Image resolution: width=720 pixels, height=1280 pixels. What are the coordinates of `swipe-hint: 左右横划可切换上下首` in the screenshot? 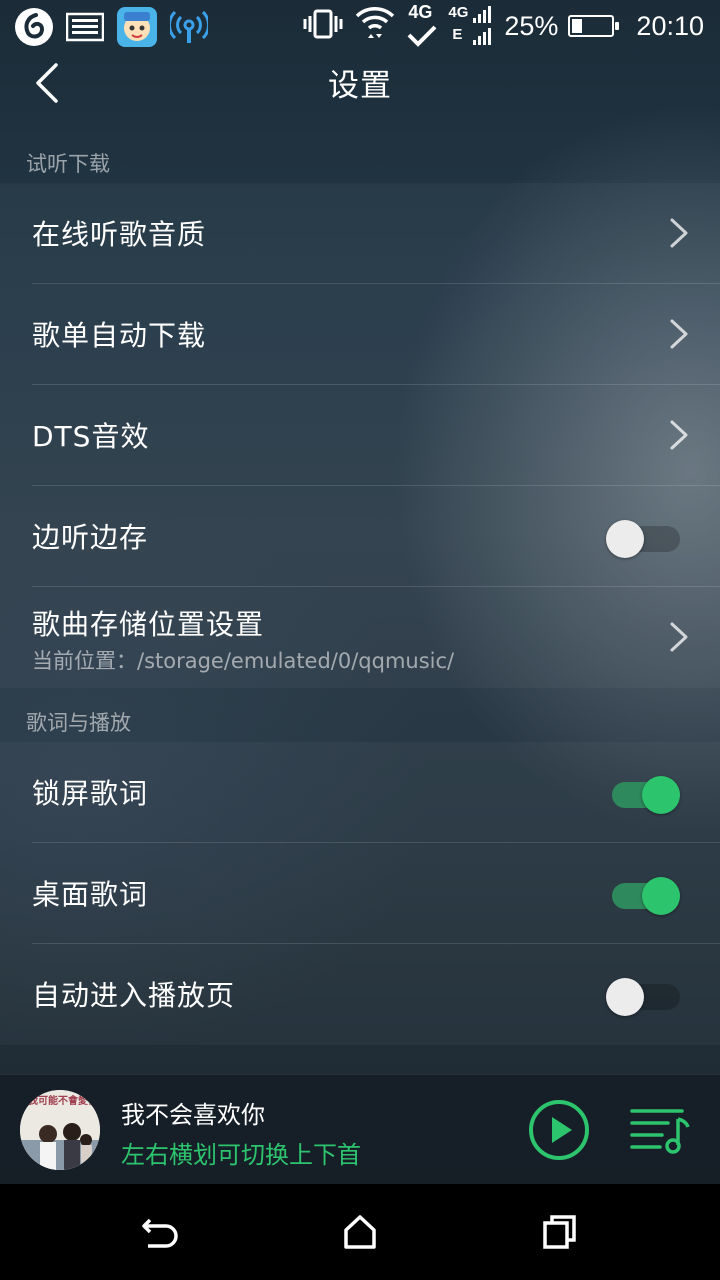 It's located at (241, 1155).